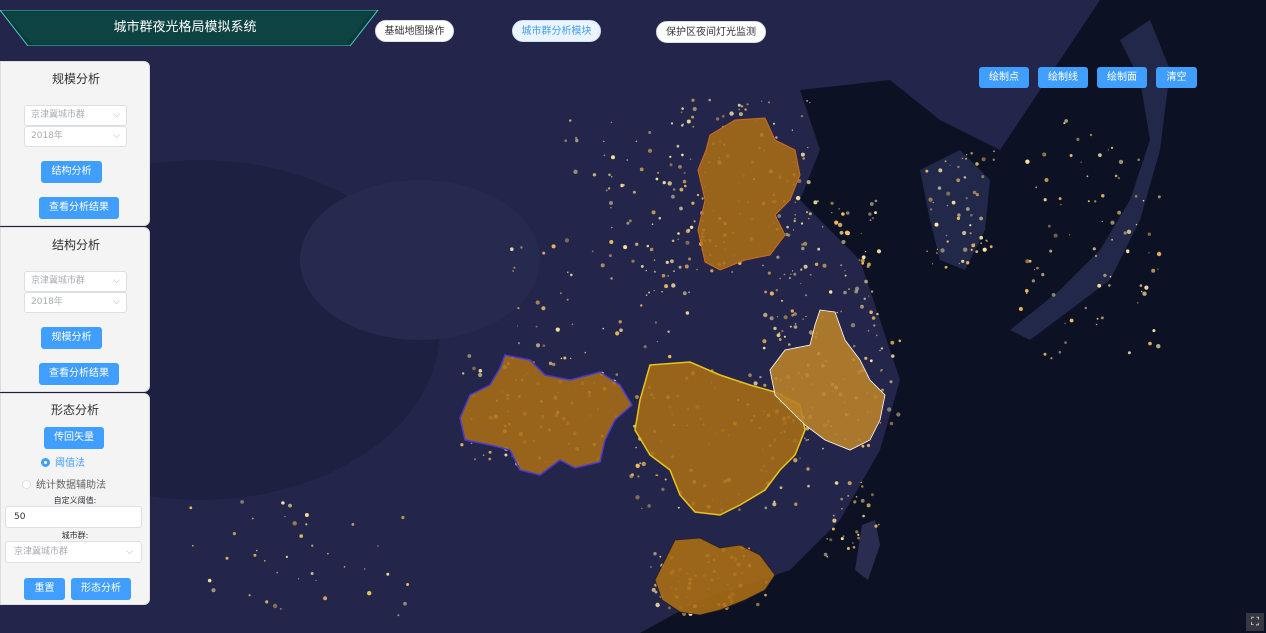 Image resolution: width=1266 pixels, height=633 pixels. Describe the element at coordinates (414, 31) in the screenshot. I see `module-basic-map: 基础地图操作` at that location.